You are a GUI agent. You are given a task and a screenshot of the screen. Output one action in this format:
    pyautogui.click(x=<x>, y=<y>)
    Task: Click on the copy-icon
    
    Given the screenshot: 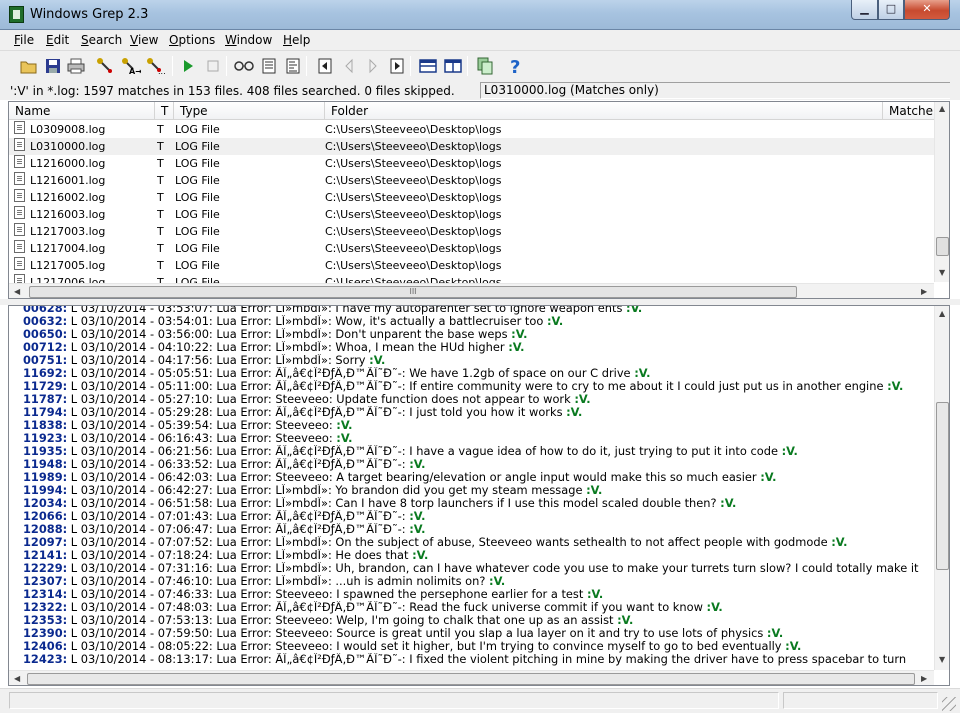 What is the action you would take?
    pyautogui.click(x=485, y=66)
    